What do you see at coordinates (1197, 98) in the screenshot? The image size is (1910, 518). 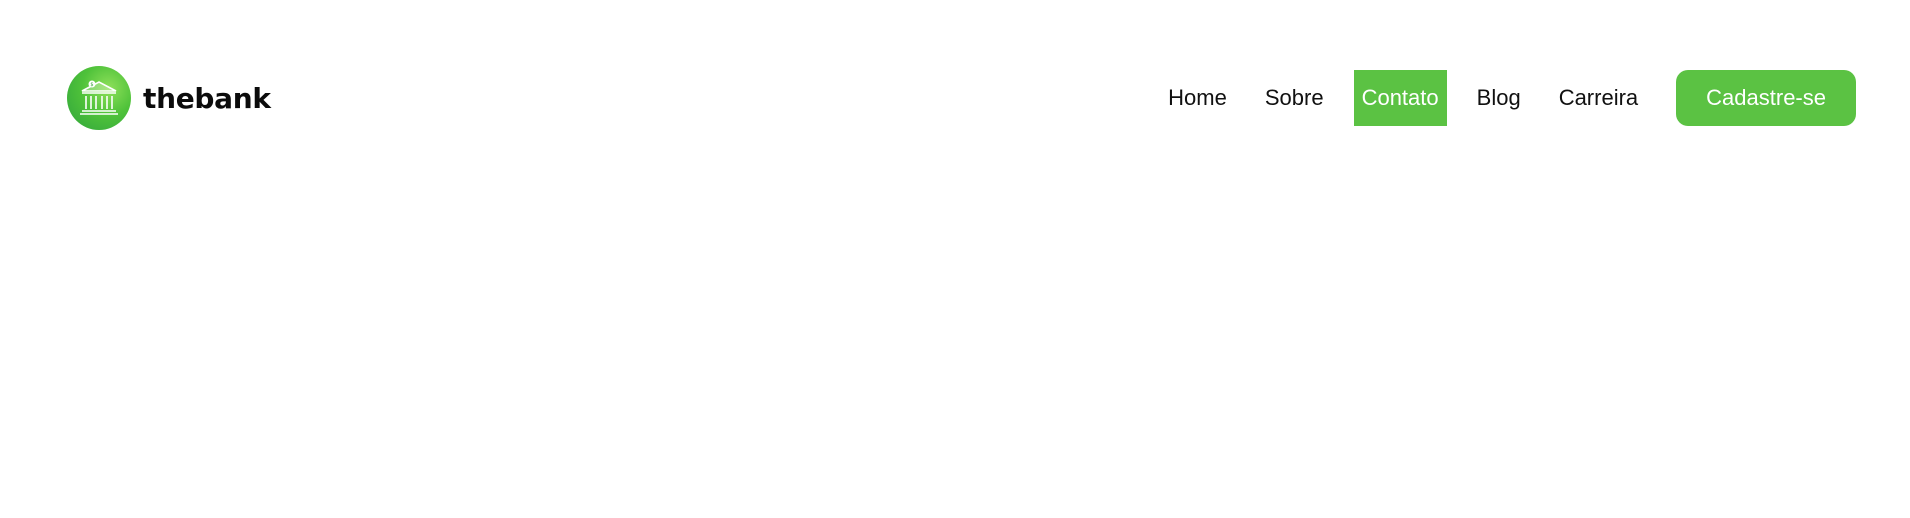 I see `nav-item-home: Home` at bounding box center [1197, 98].